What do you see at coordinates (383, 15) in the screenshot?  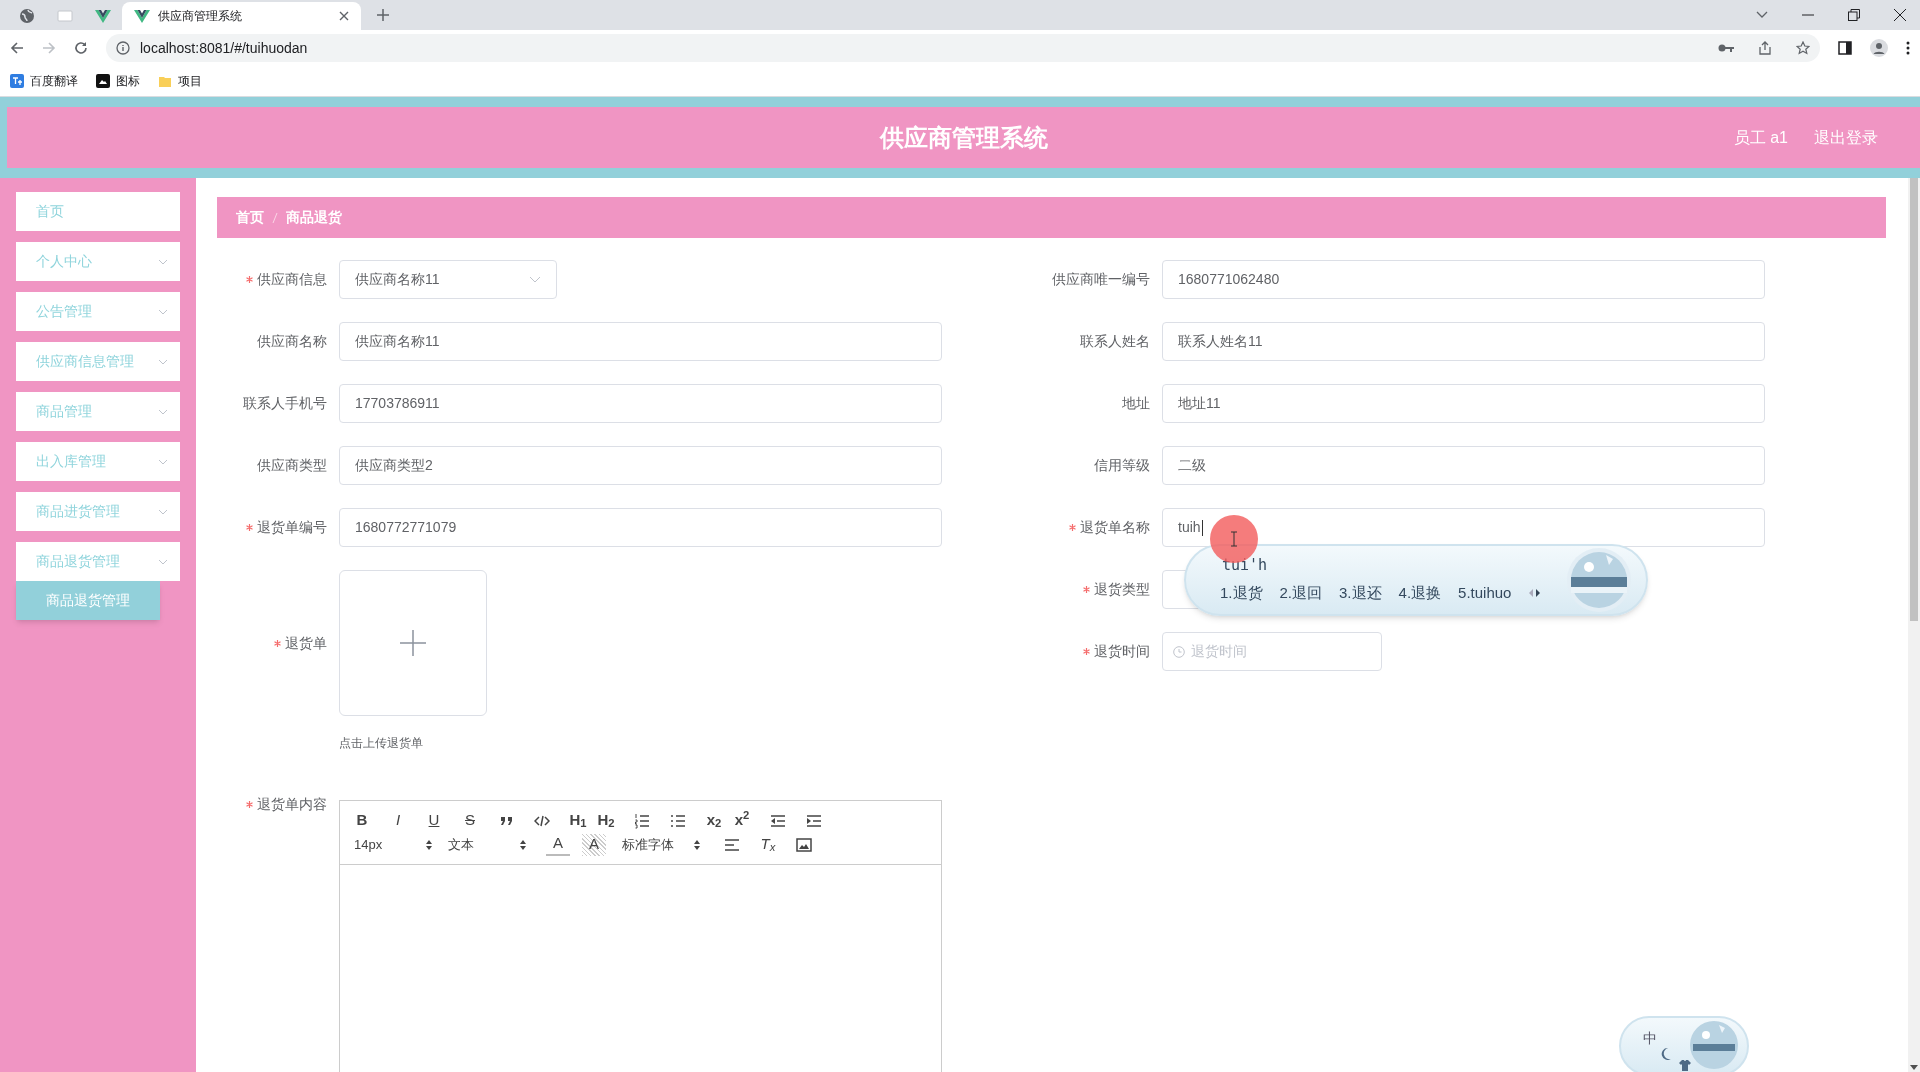 I see `plus-icon` at bounding box center [383, 15].